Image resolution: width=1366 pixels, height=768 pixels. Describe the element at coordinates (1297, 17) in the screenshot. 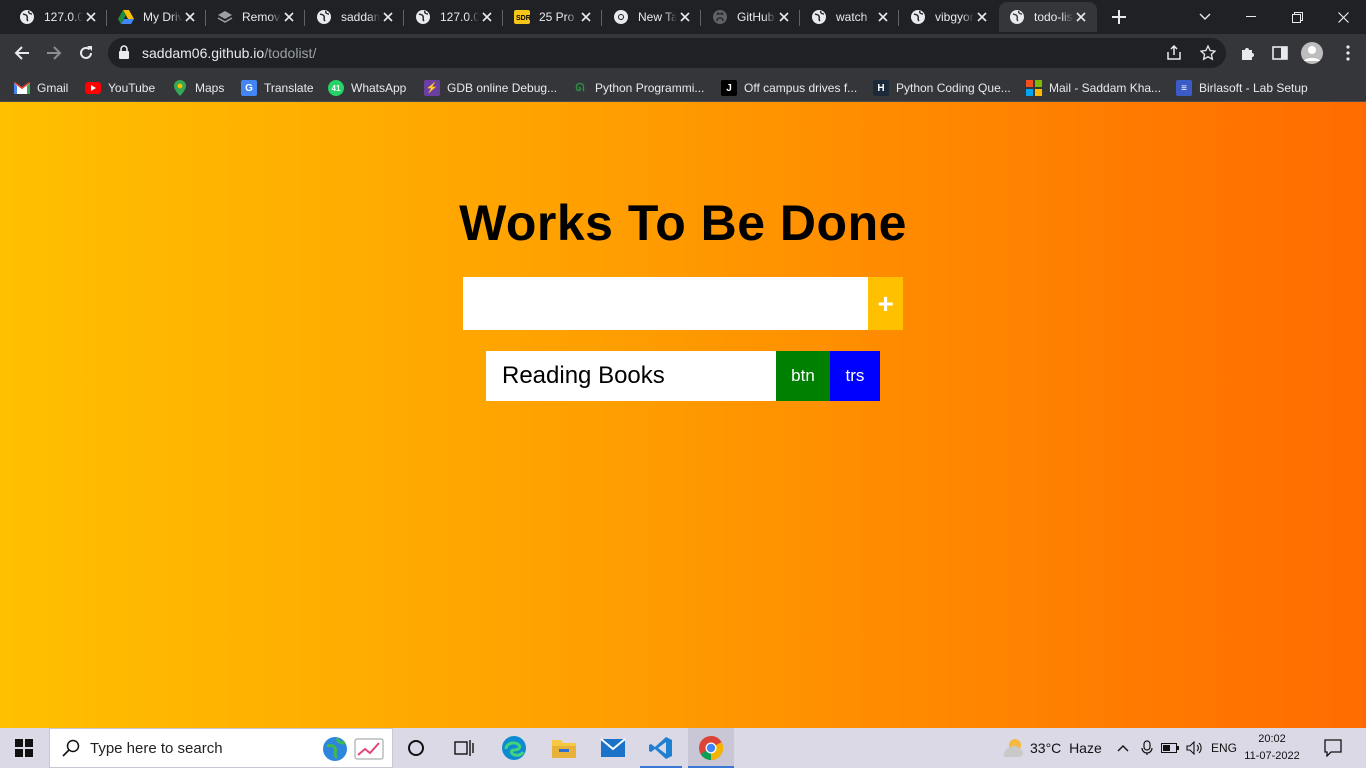

I see `restore-button` at that location.